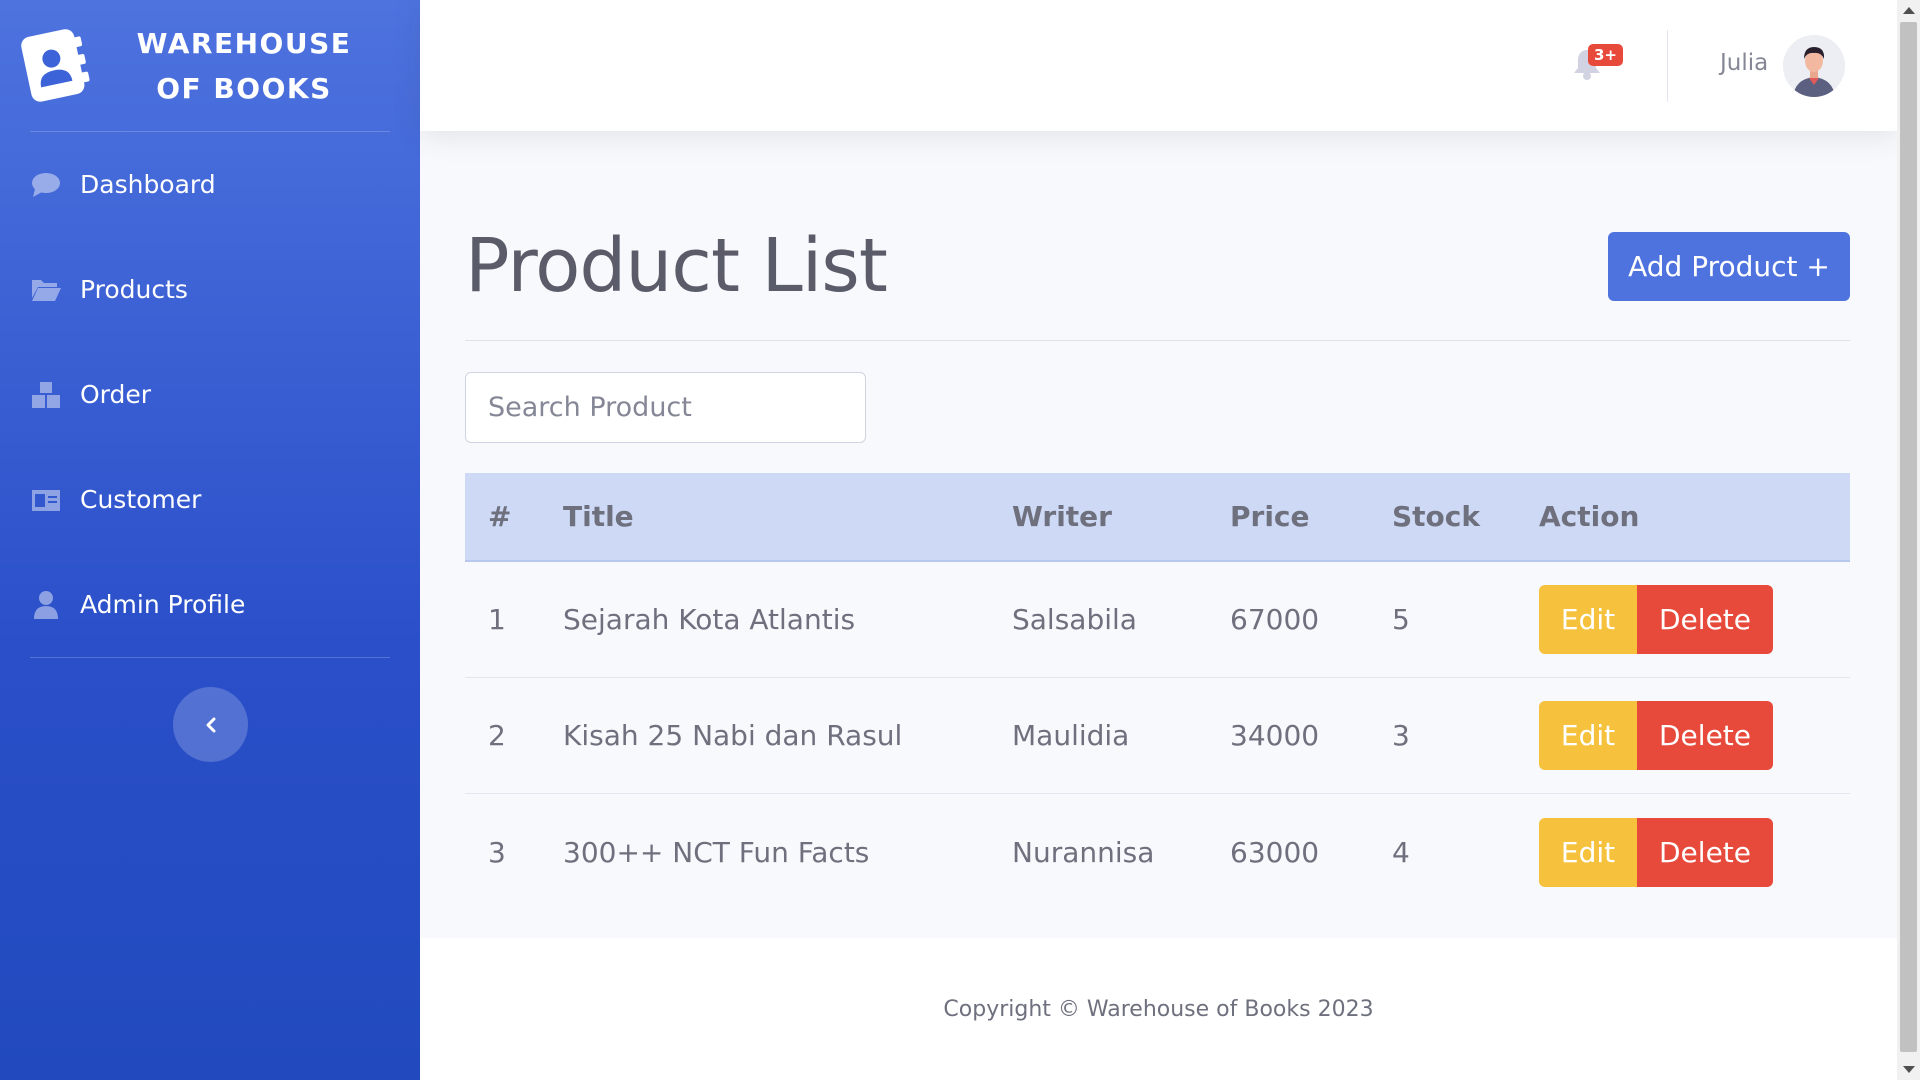  What do you see at coordinates (141, 499) in the screenshot?
I see `sidebar-item-label: Customer` at bounding box center [141, 499].